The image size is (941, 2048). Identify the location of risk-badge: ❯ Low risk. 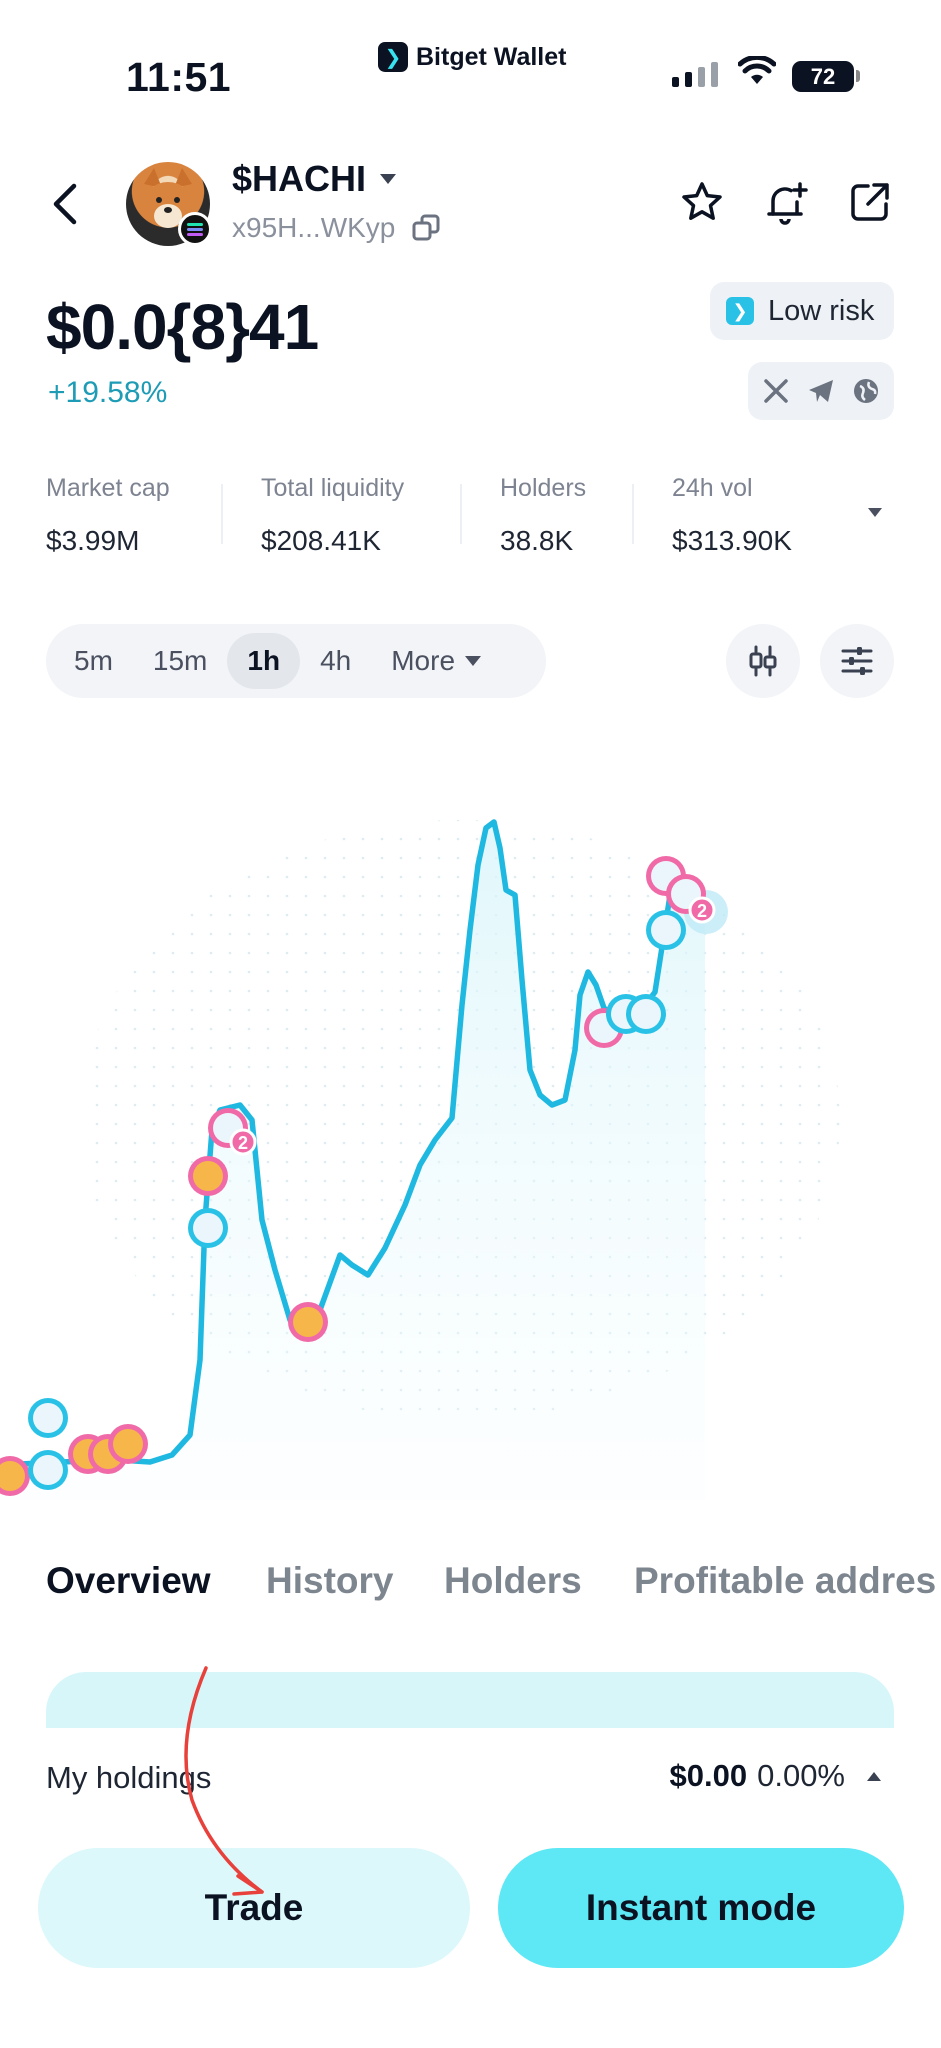
(802, 311).